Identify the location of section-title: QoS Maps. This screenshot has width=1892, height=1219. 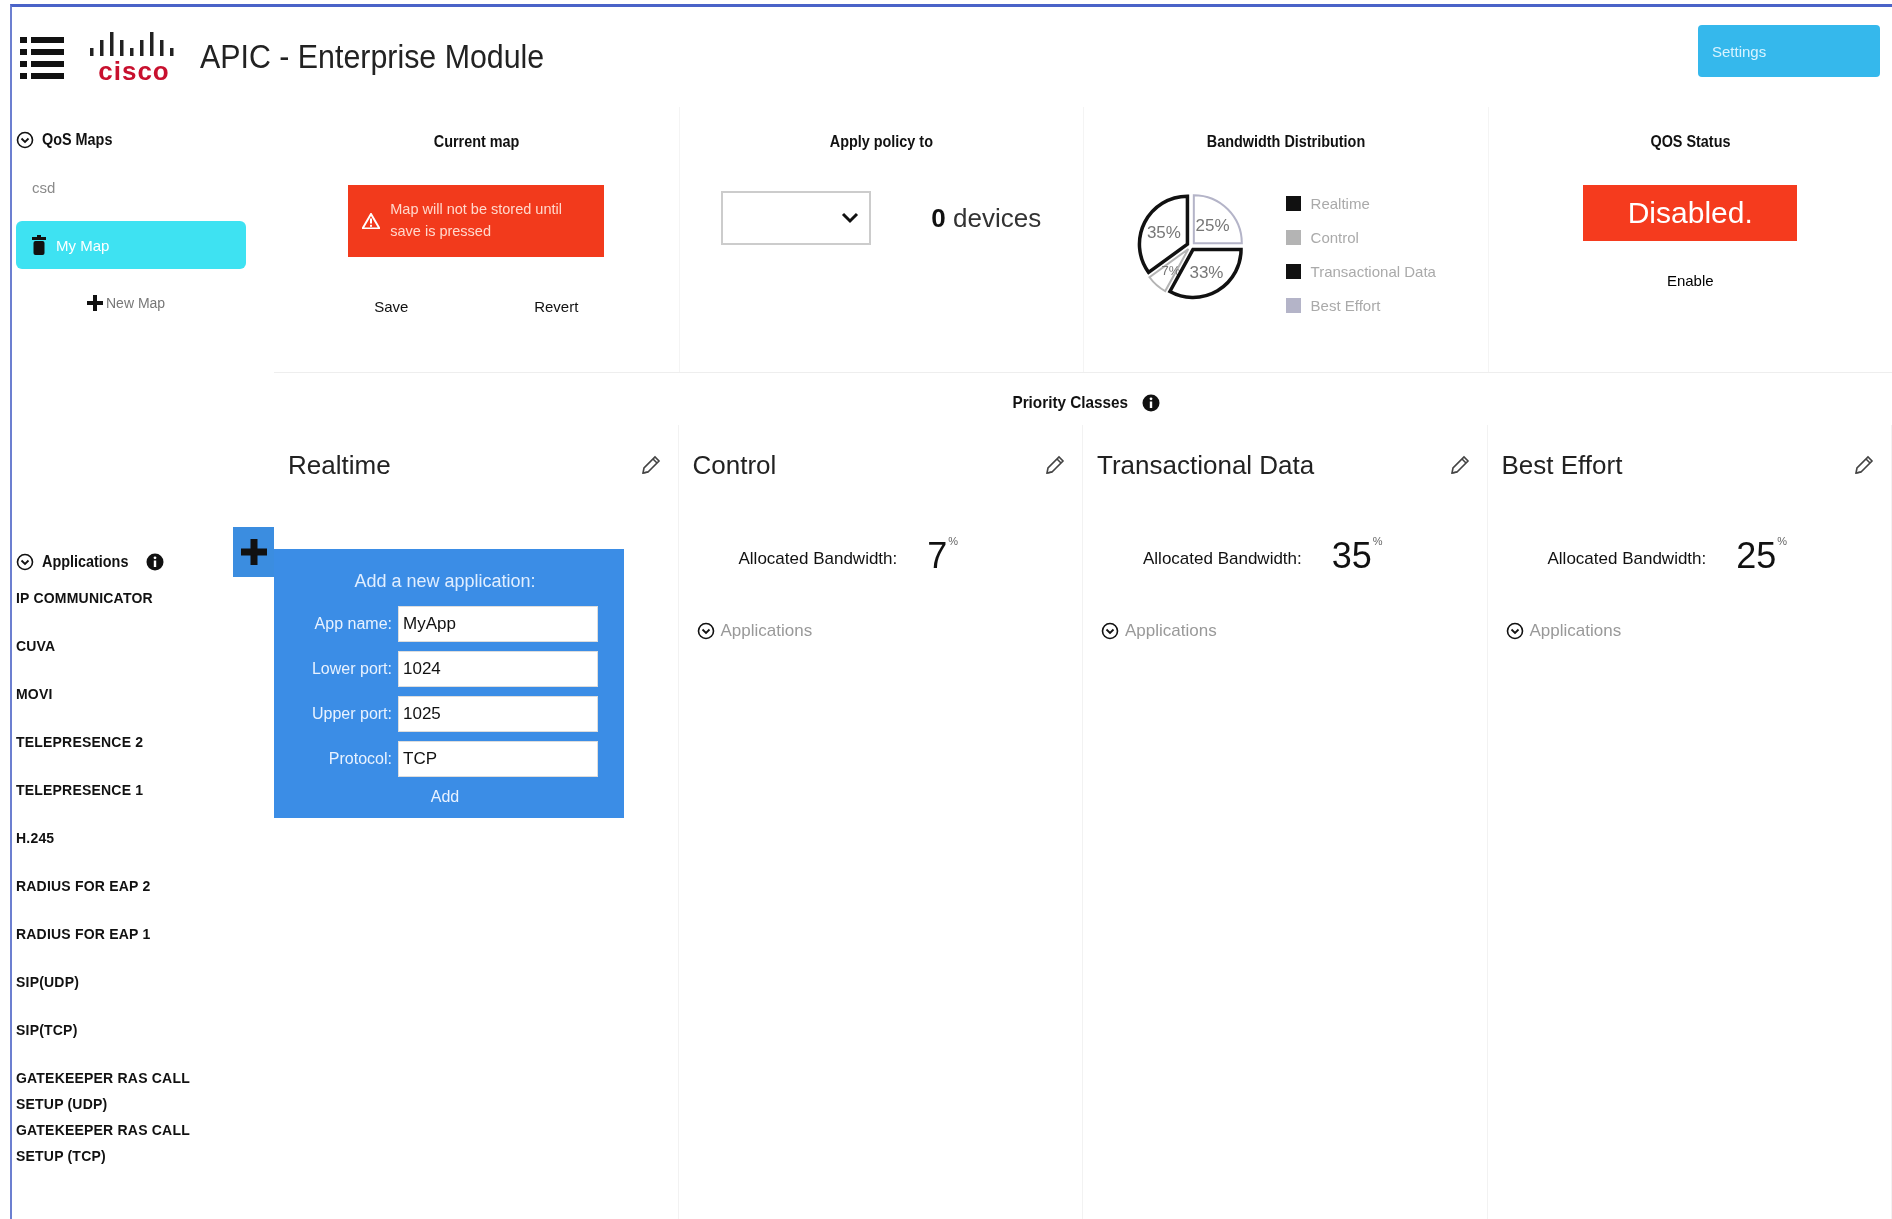
(77, 140).